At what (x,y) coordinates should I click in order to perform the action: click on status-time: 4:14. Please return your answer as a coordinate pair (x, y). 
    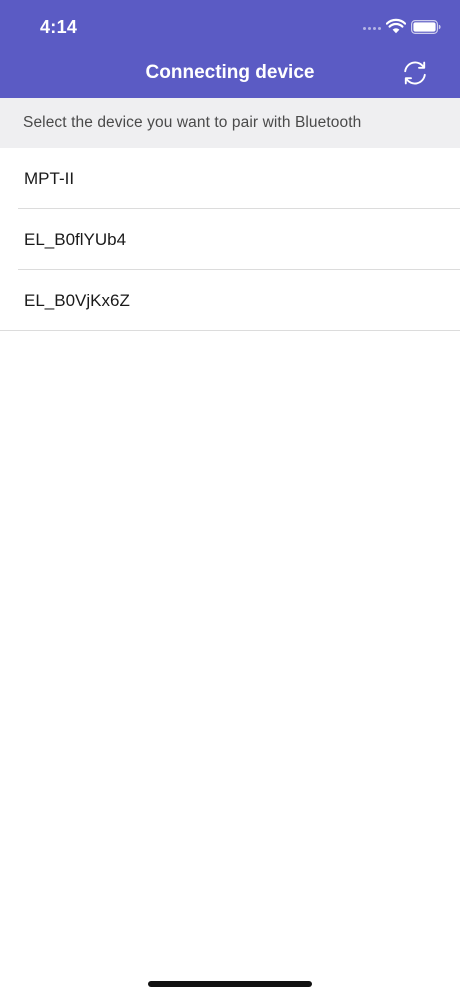
    Looking at the image, I should click on (59, 27).